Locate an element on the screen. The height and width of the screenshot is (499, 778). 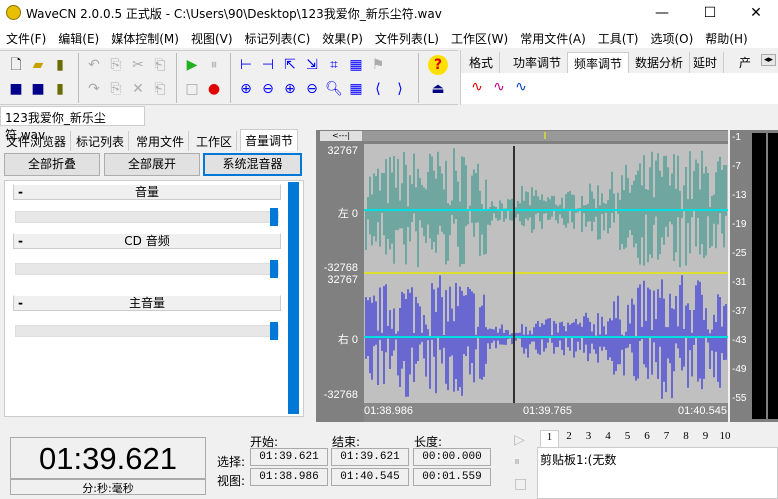
zoom-in-v-icon: ⊕ is located at coordinates (290, 89).